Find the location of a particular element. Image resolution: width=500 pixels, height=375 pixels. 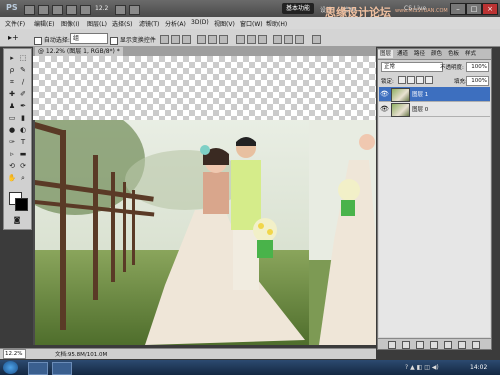

menu-file: 文件(F) is located at coordinates (15, 23).